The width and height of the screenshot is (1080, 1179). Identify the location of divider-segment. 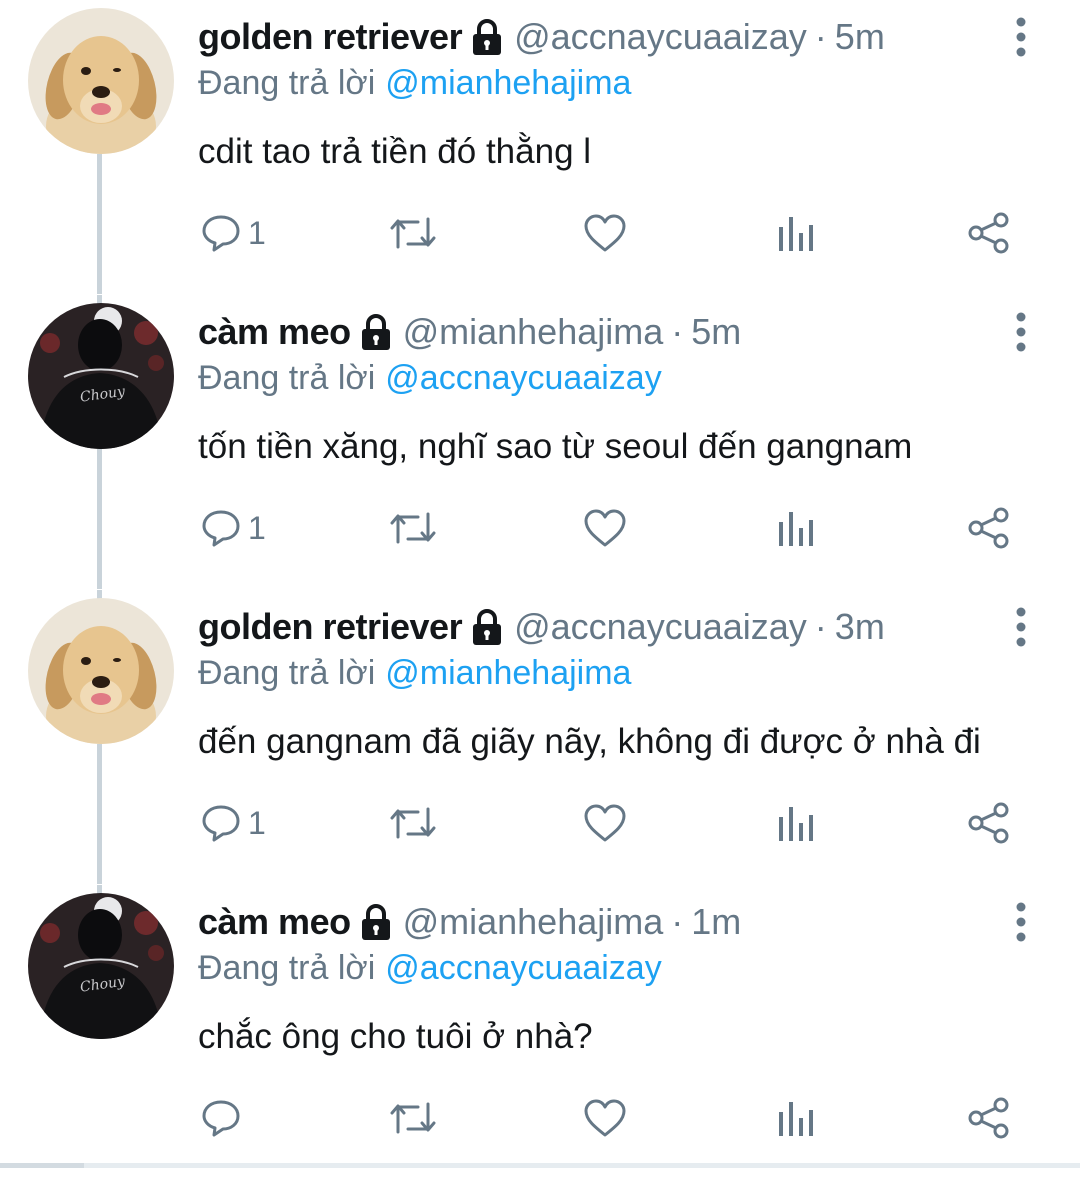
(42, 1165).